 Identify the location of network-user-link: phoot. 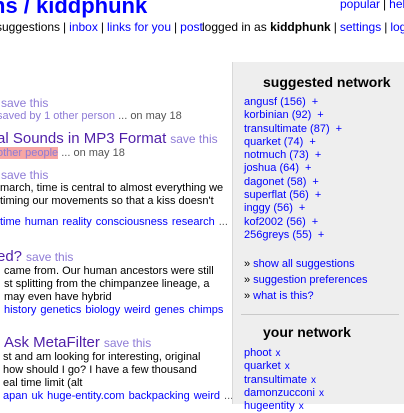
(258, 353).